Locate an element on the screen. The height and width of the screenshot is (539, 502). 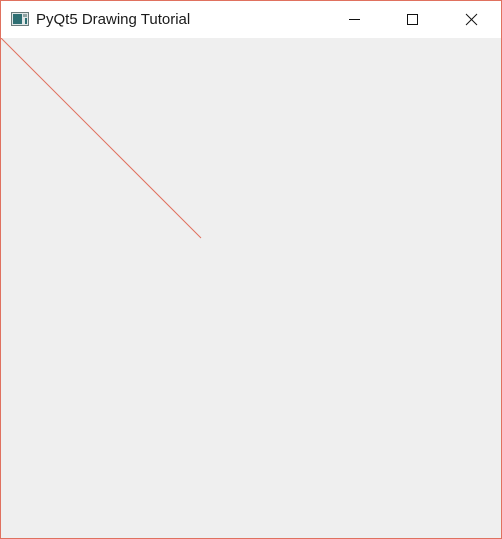
window-title: PyQt5 Drawing Tutorial is located at coordinates (113, 19).